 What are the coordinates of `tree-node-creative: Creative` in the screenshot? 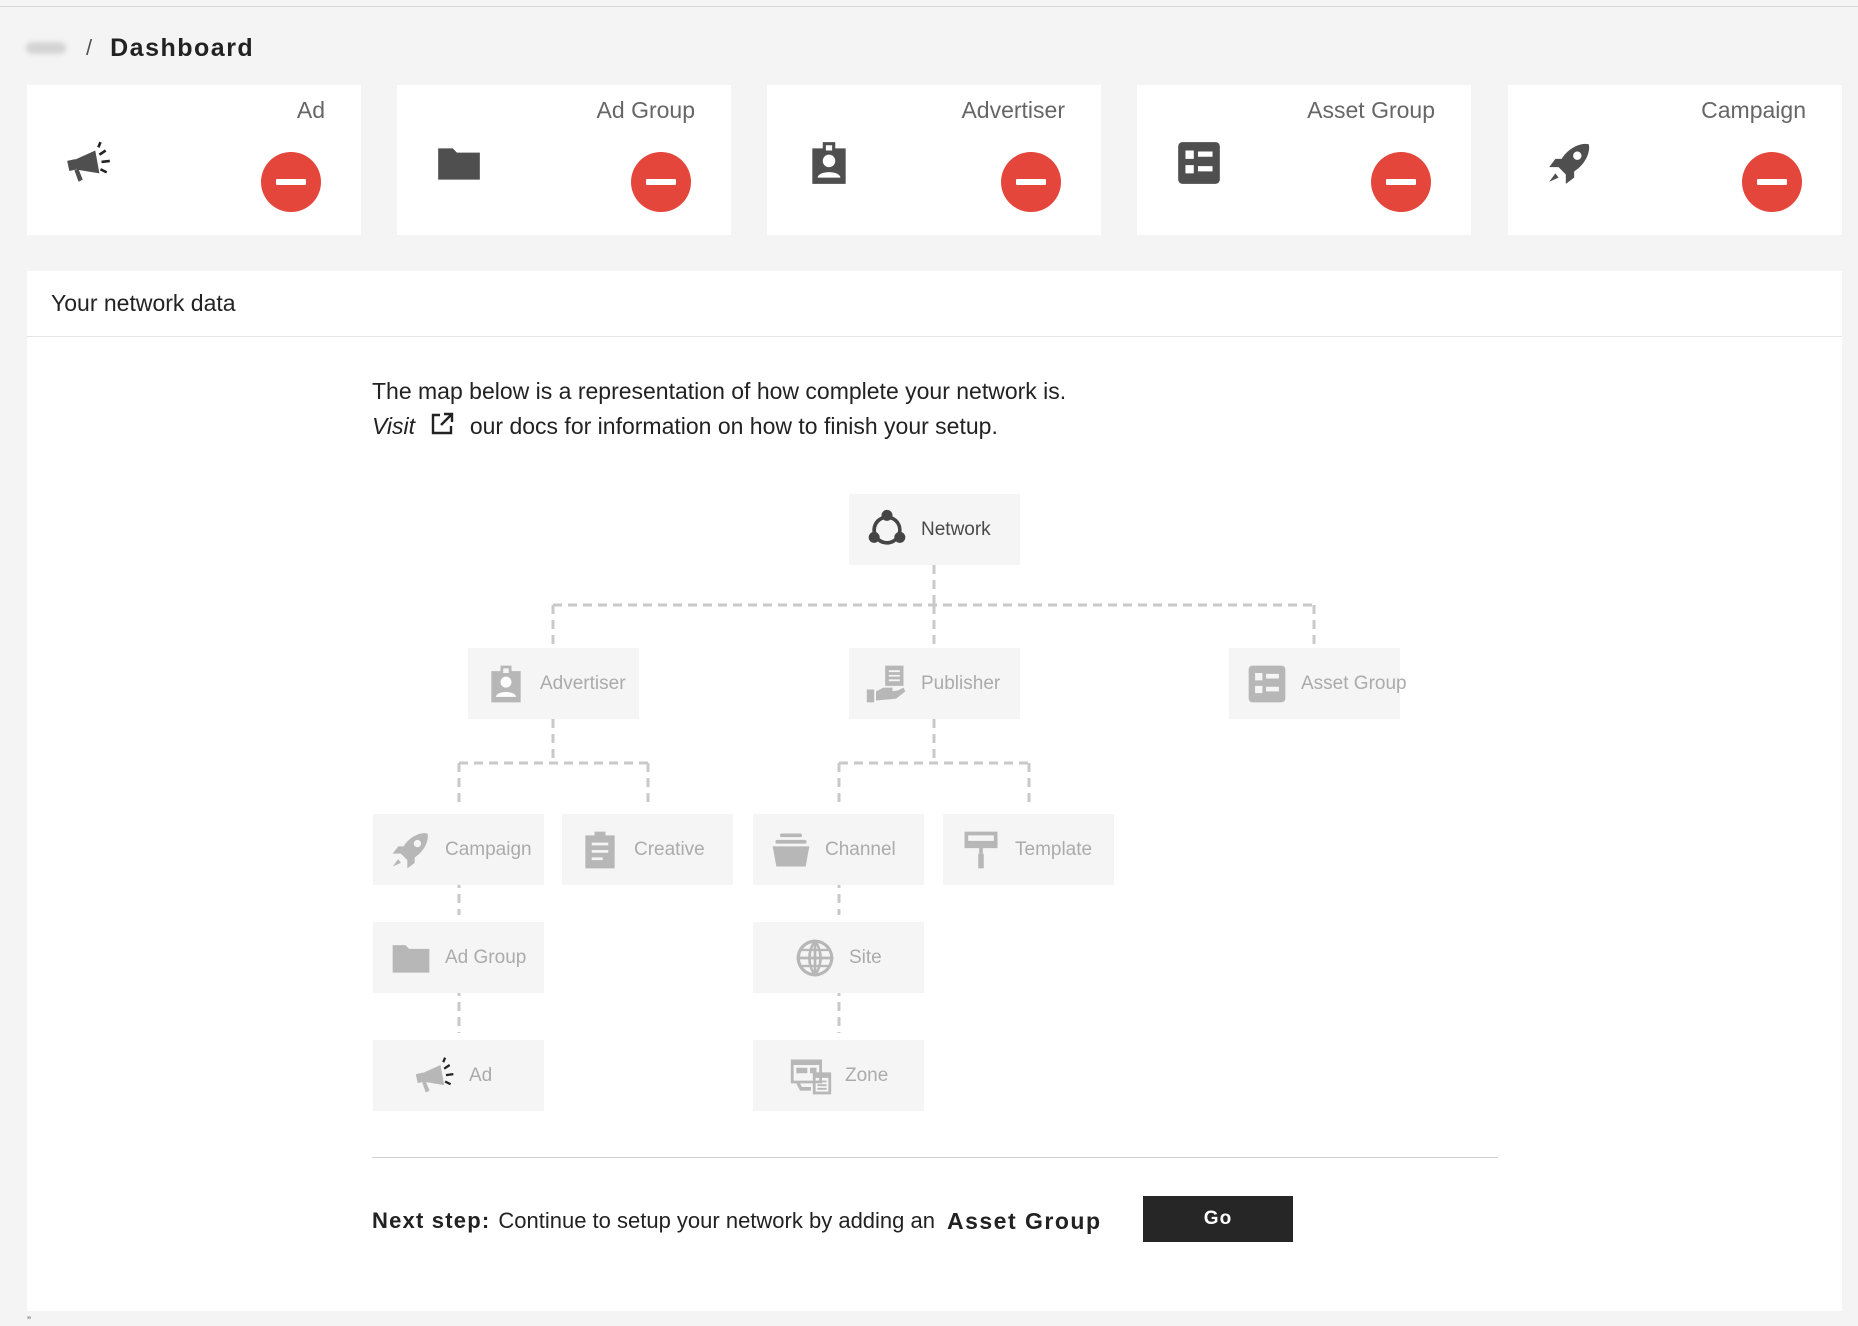 It's located at (647, 849).